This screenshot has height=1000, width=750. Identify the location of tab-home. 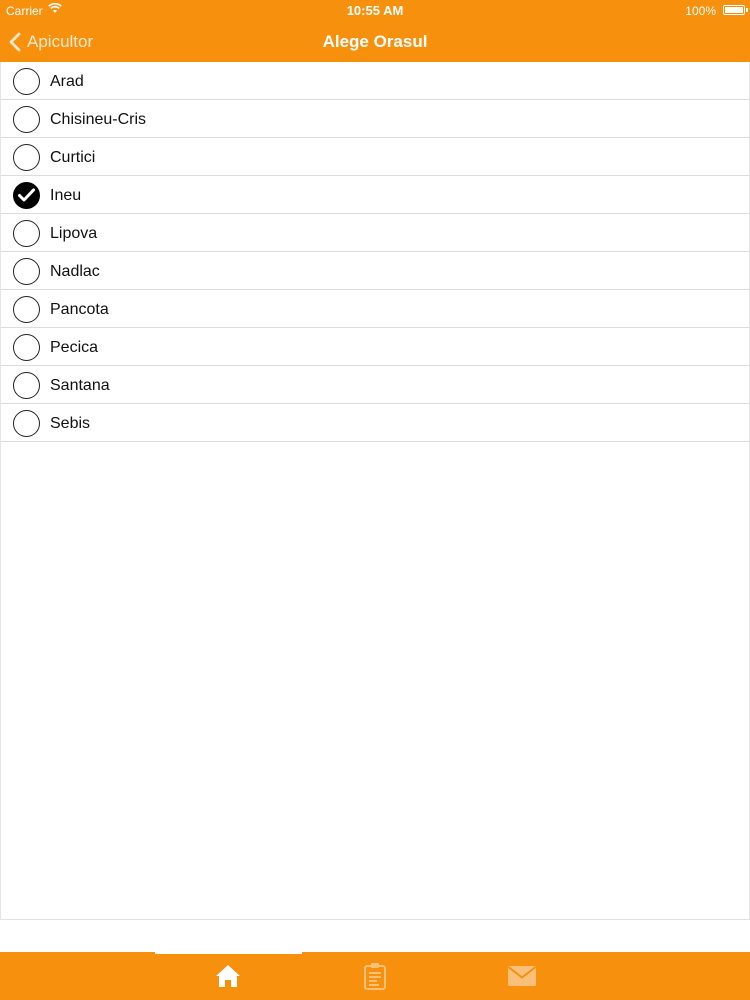
(228, 976).